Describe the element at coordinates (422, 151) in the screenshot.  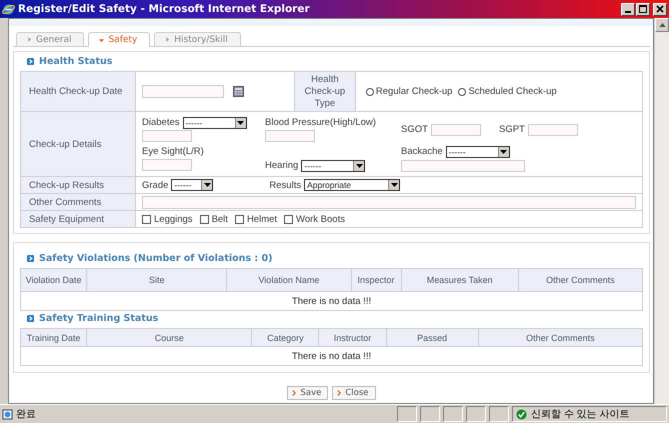
I see `field-label: Backache` at that location.